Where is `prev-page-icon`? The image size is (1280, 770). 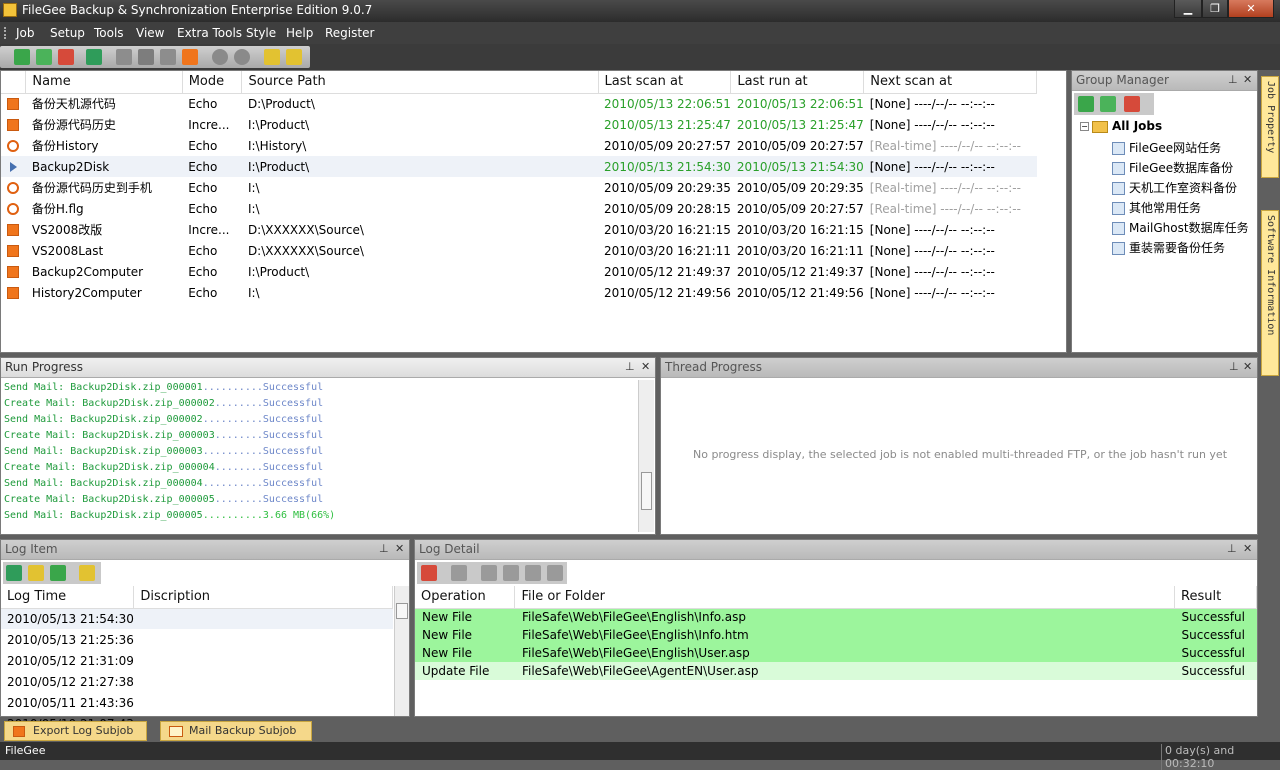
prev-page-icon is located at coordinates (511, 573).